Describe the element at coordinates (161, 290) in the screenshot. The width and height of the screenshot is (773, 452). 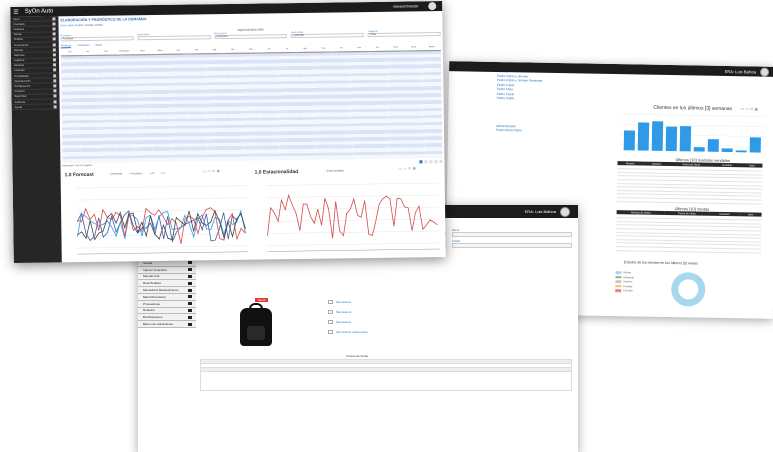
I see `sidebar-item-label: Mercaderia Mantenimiento` at that location.